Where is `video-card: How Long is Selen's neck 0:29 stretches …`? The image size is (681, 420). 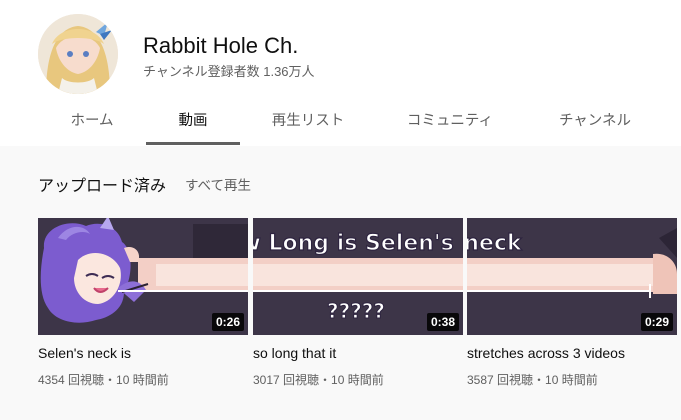
video-card: How Long is Selen's neck 0:29 stretches … is located at coordinates (572, 303).